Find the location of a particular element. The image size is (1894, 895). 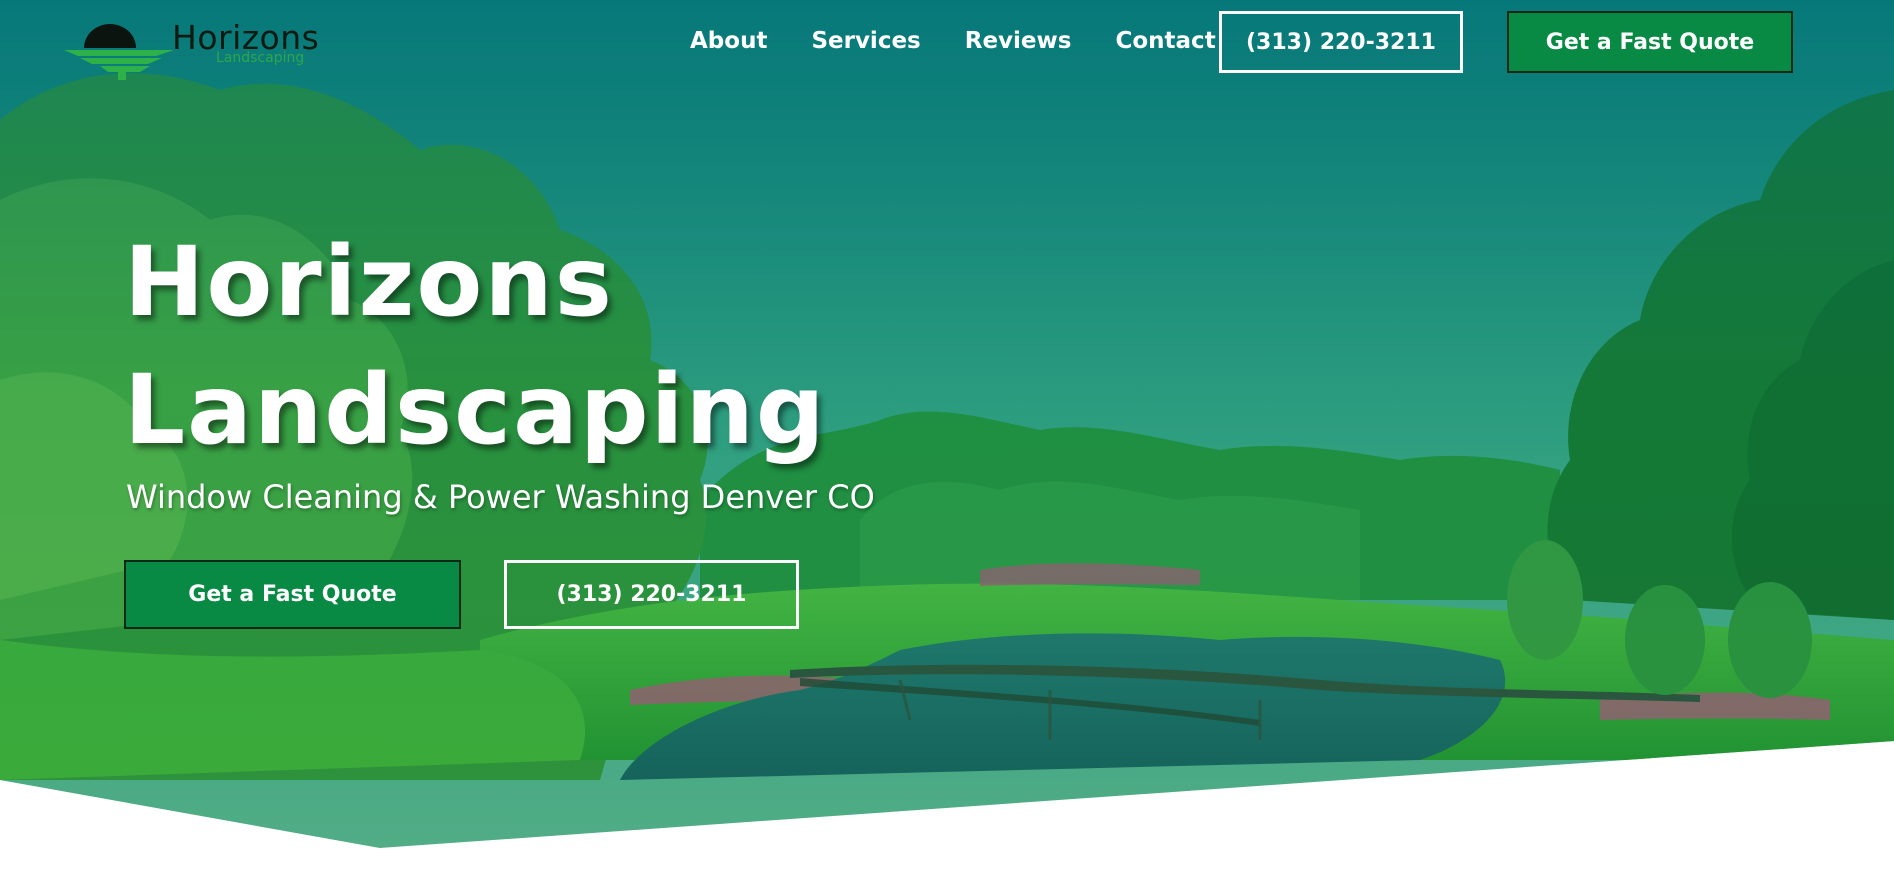

nav-link-contact: Contact is located at coordinates (1165, 41).